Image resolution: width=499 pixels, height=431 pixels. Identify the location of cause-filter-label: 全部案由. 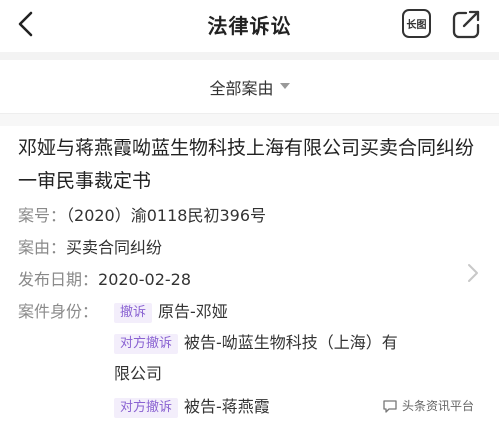
(241, 88).